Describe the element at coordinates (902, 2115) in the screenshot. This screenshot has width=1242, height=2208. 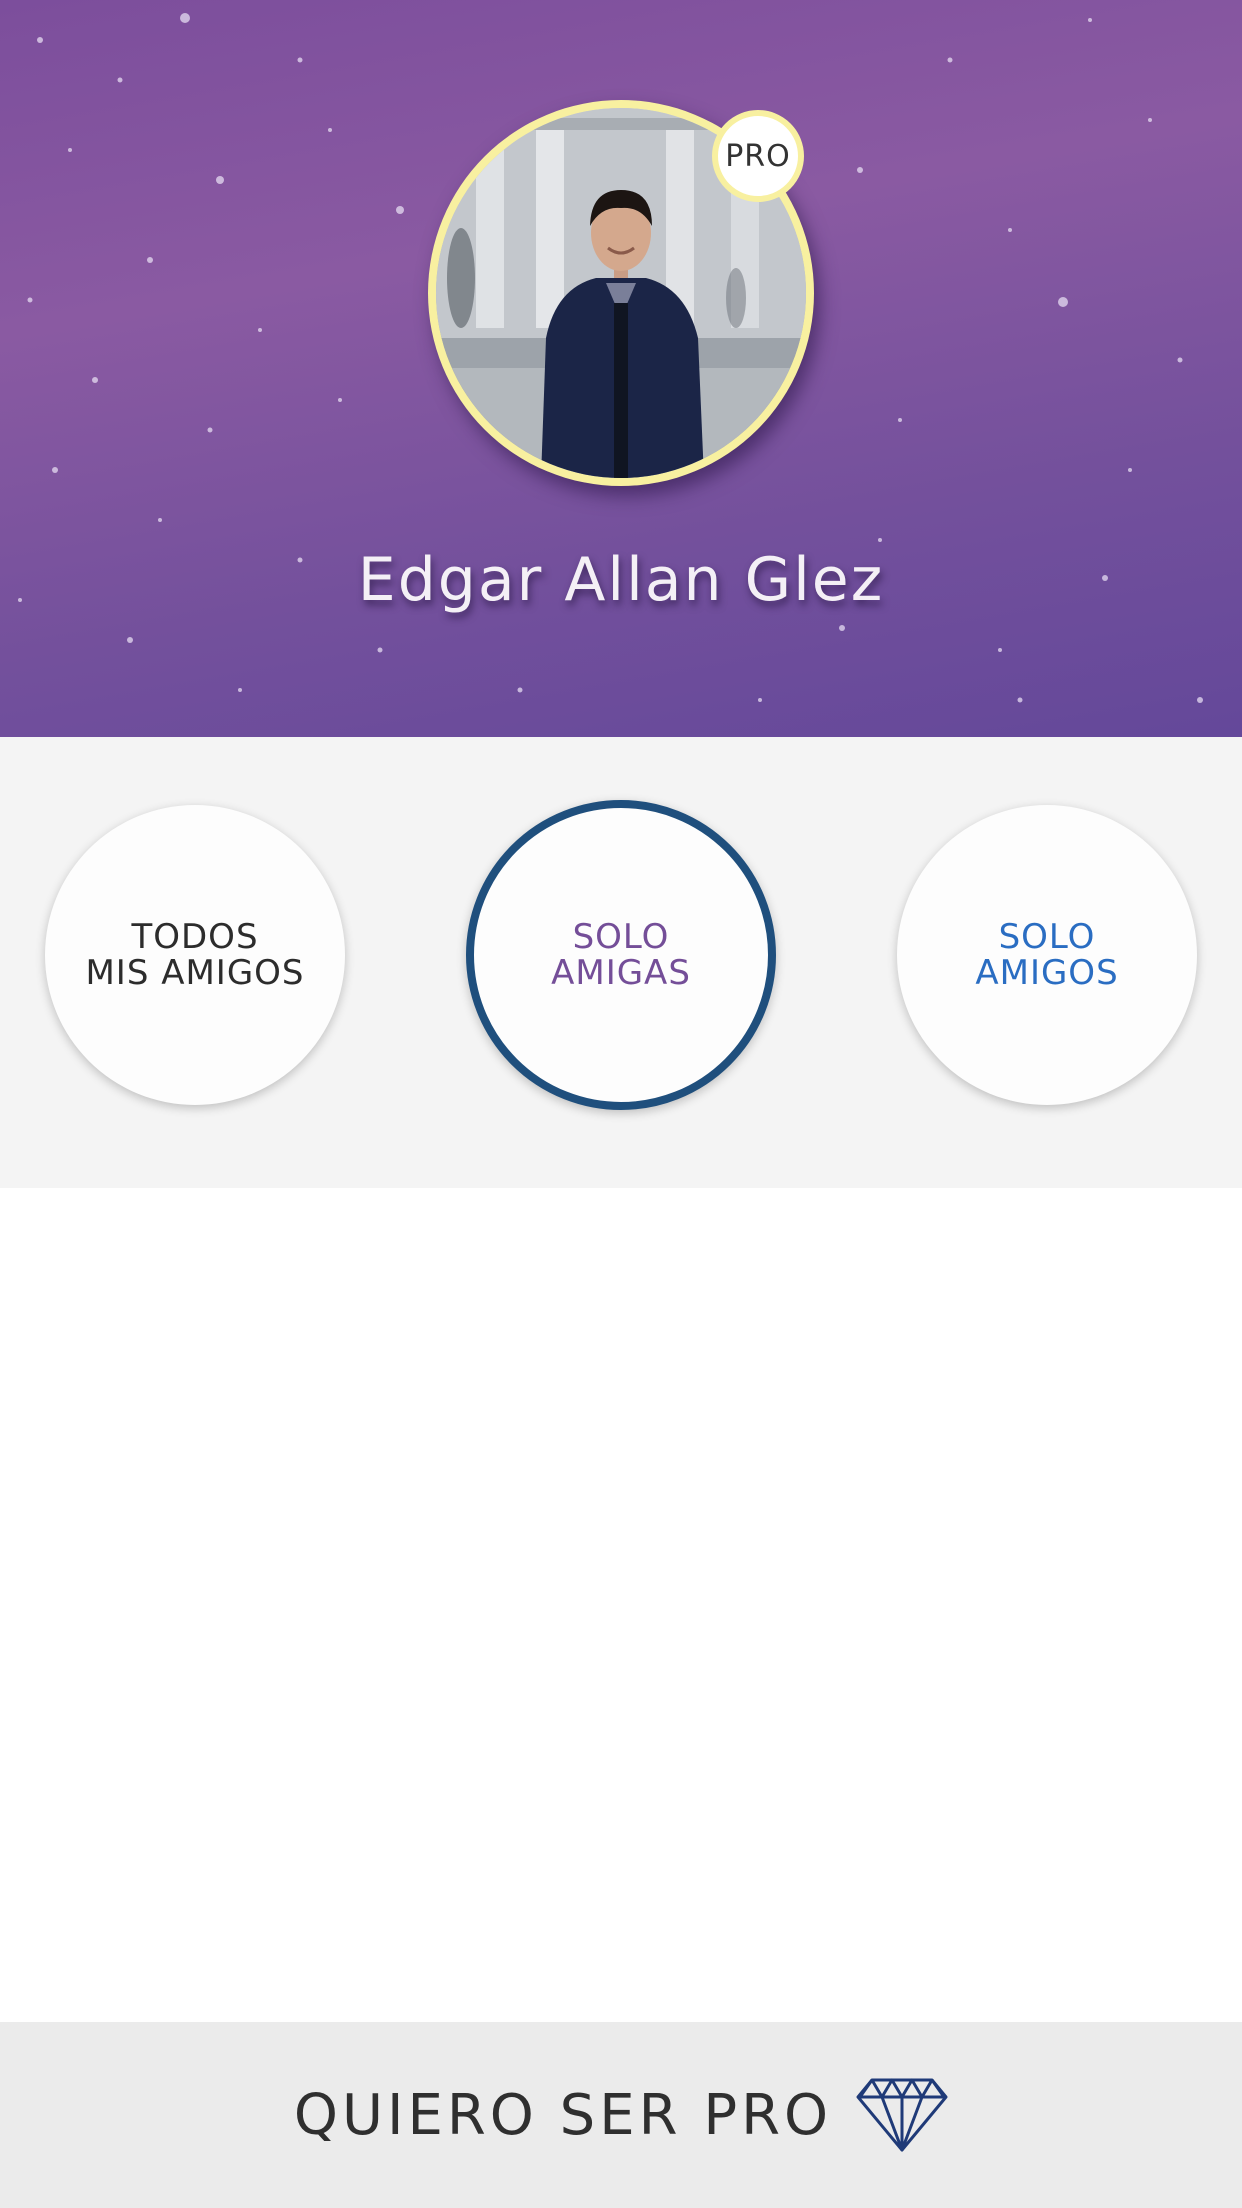
I see `diamond-icon` at that location.